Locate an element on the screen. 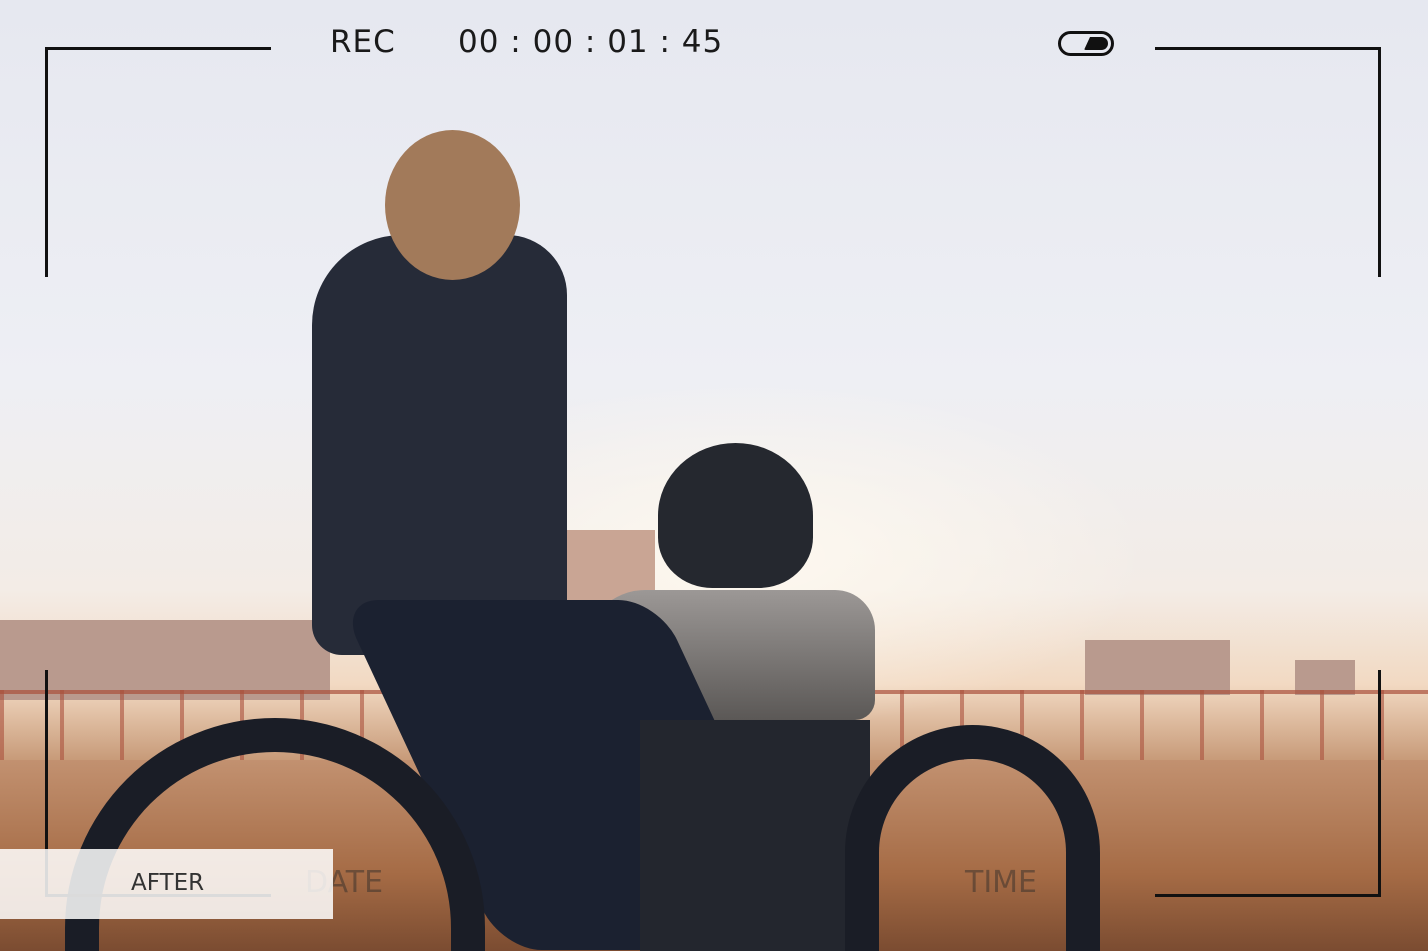 The width and height of the screenshot is (1428, 951). frame-corner-top-right is located at coordinates (1268, 162).